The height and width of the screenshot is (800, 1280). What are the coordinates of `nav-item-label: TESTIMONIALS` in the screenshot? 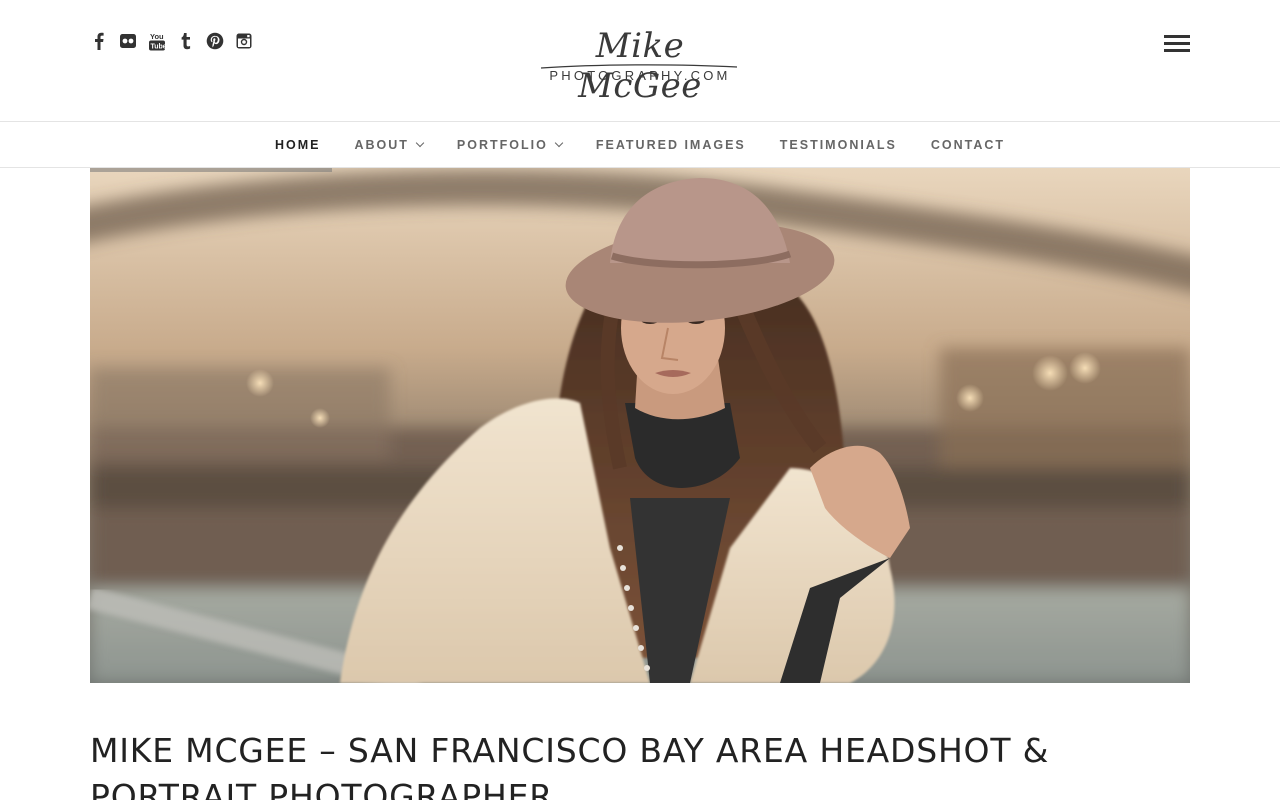 It's located at (838, 144).